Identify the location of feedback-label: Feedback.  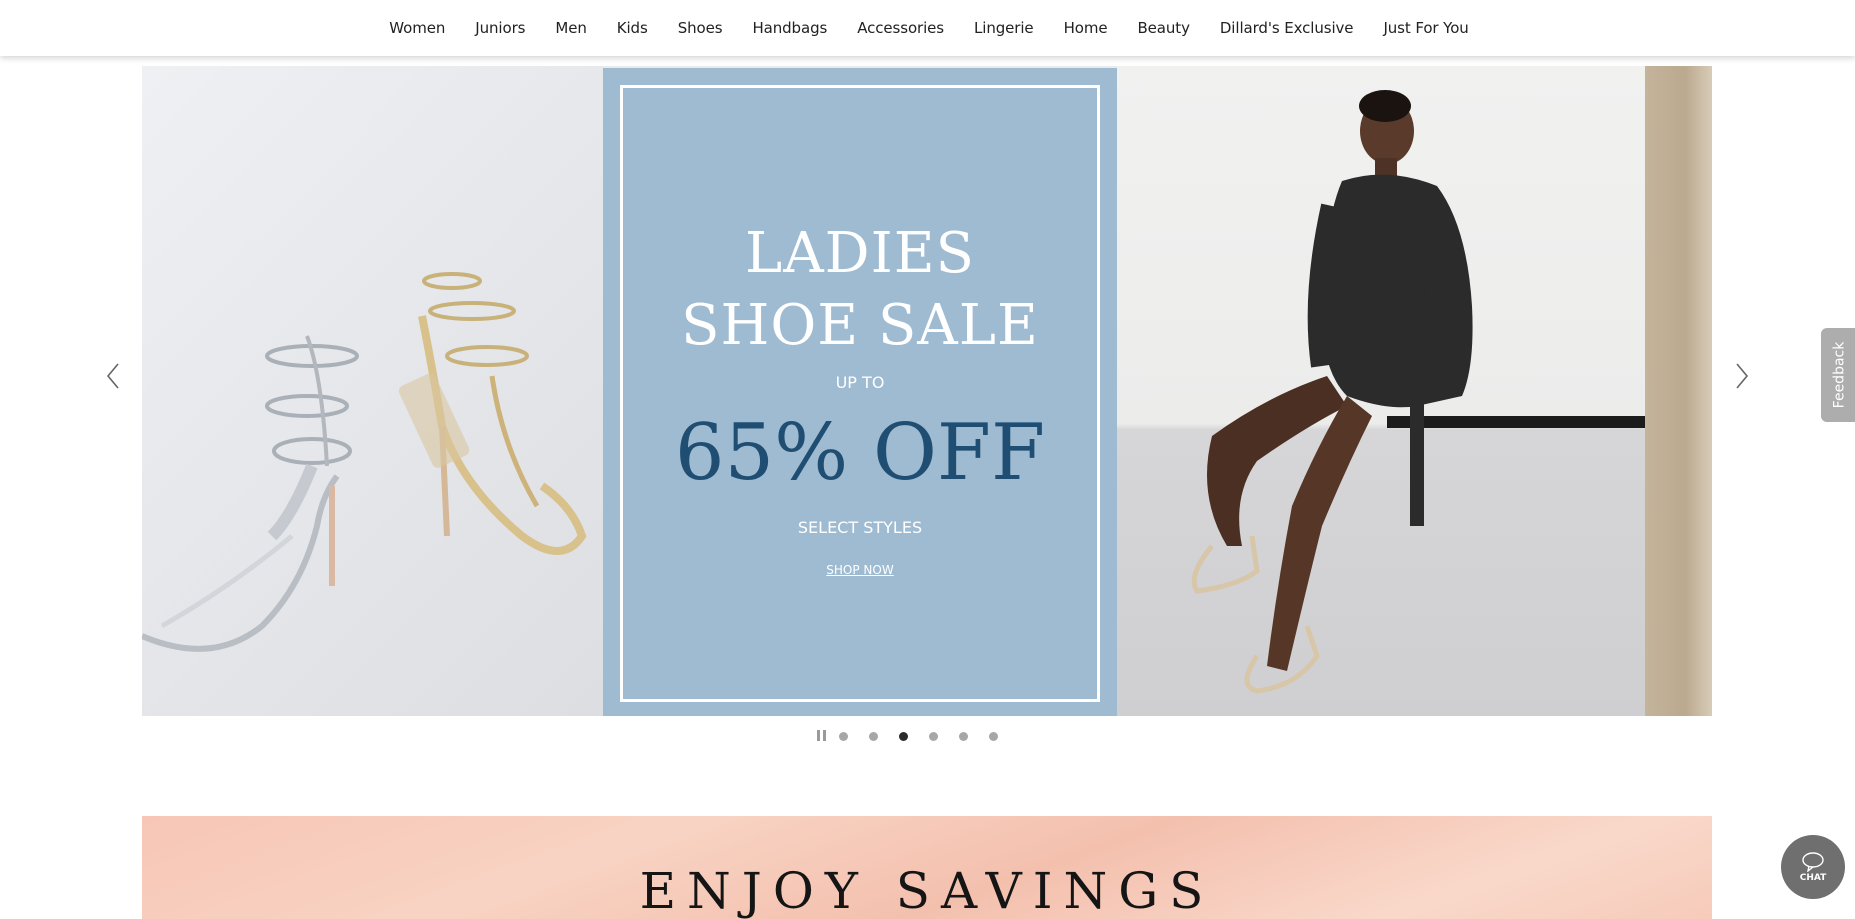
(1839, 375).